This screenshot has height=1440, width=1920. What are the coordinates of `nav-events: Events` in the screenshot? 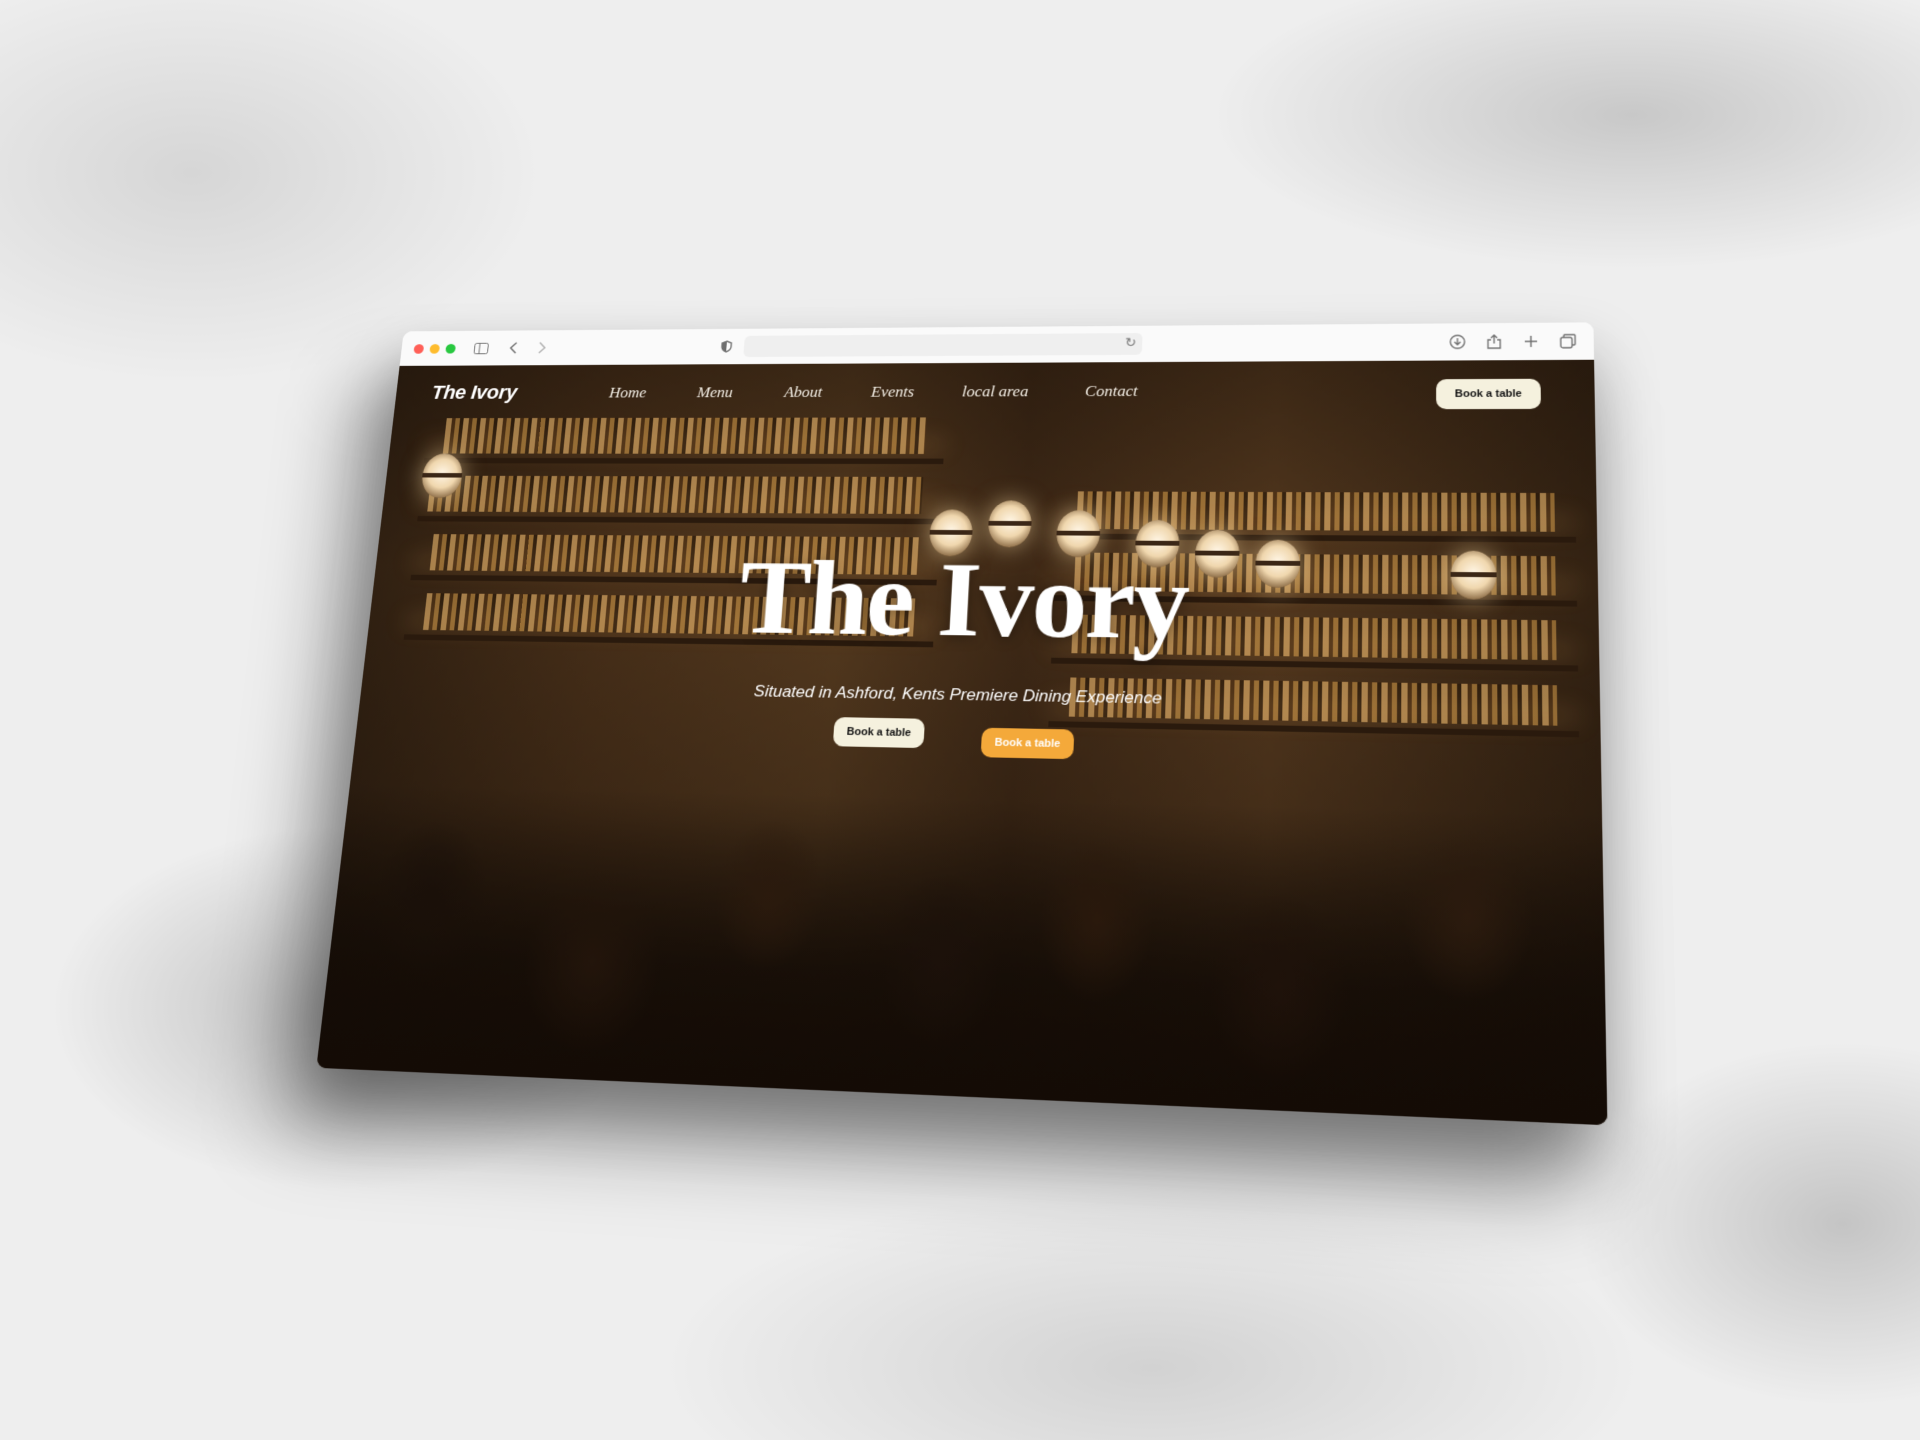 It's located at (892, 392).